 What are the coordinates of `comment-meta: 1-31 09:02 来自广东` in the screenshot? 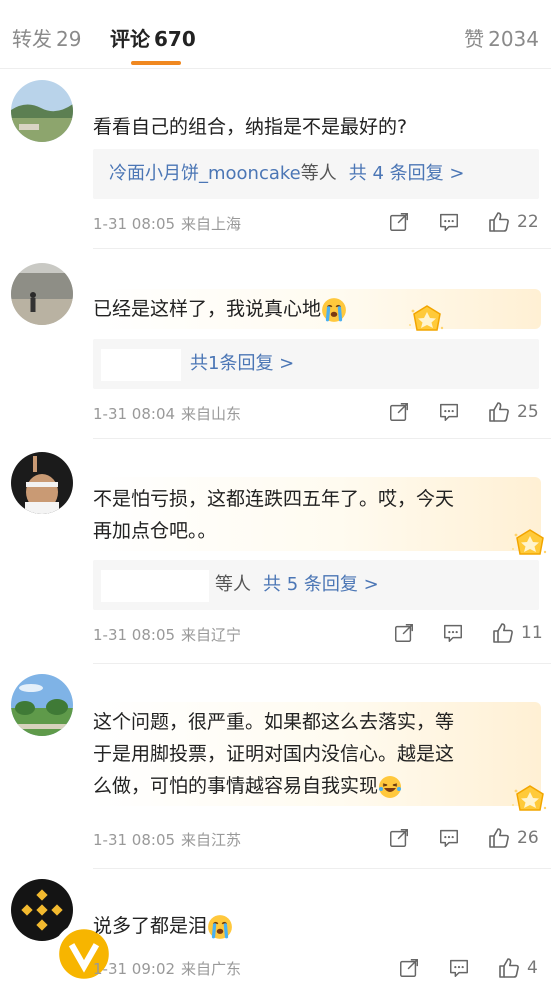 It's located at (167, 969).